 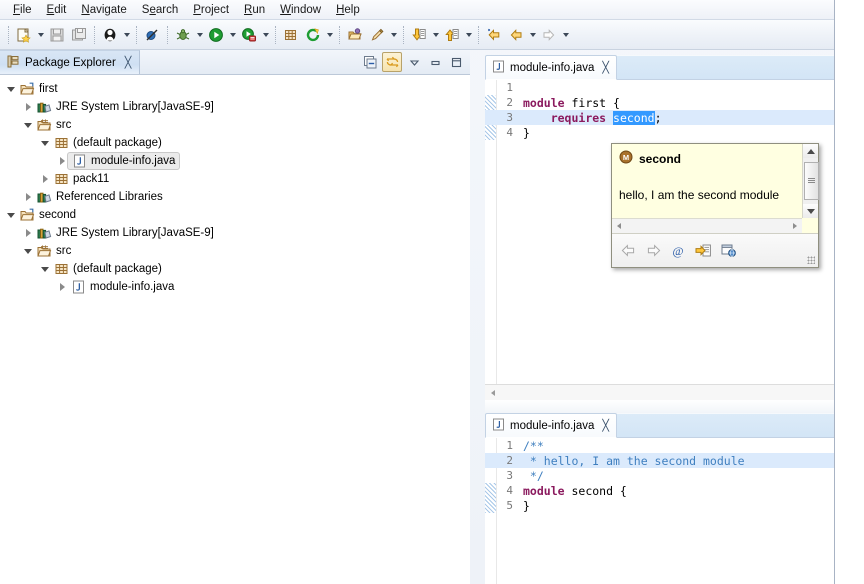 What do you see at coordinates (532, 35) in the screenshot?
I see `back-dropdown-arrow` at bounding box center [532, 35].